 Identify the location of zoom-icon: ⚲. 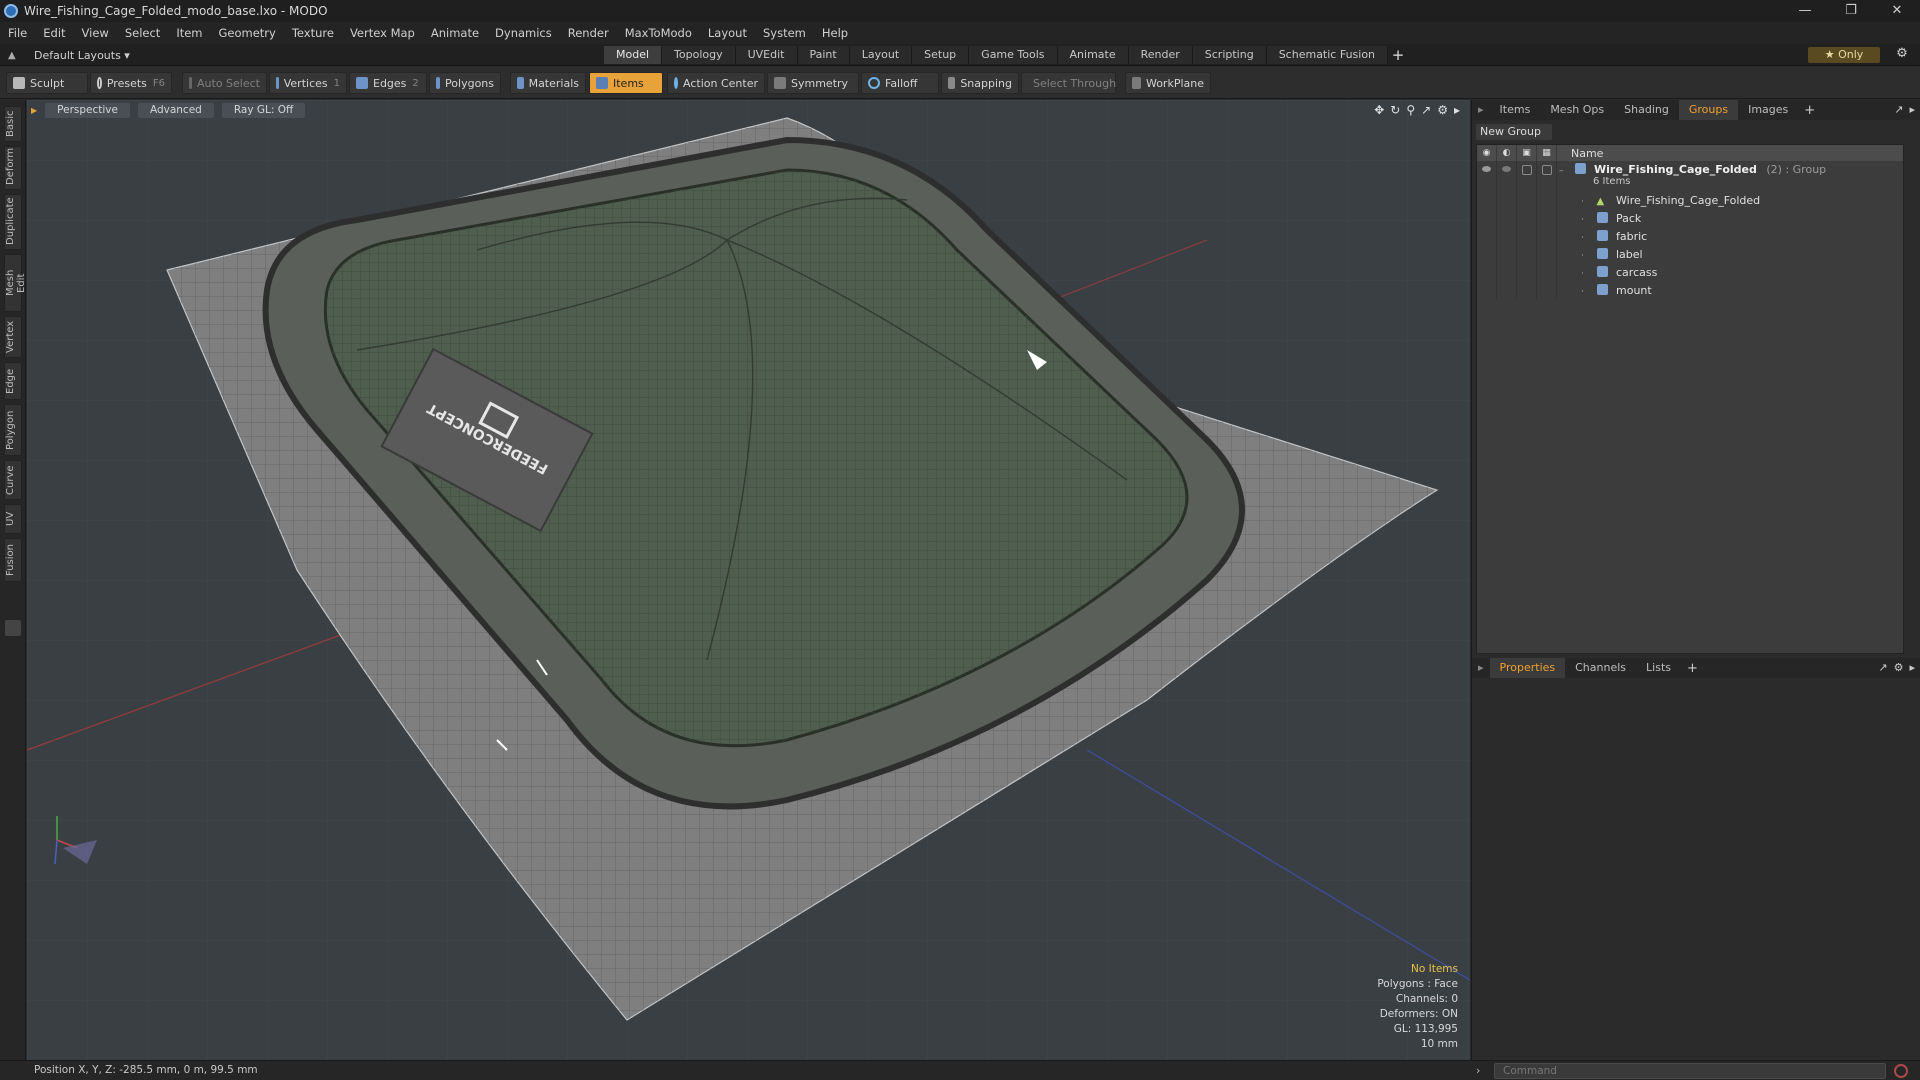
(1410, 110).